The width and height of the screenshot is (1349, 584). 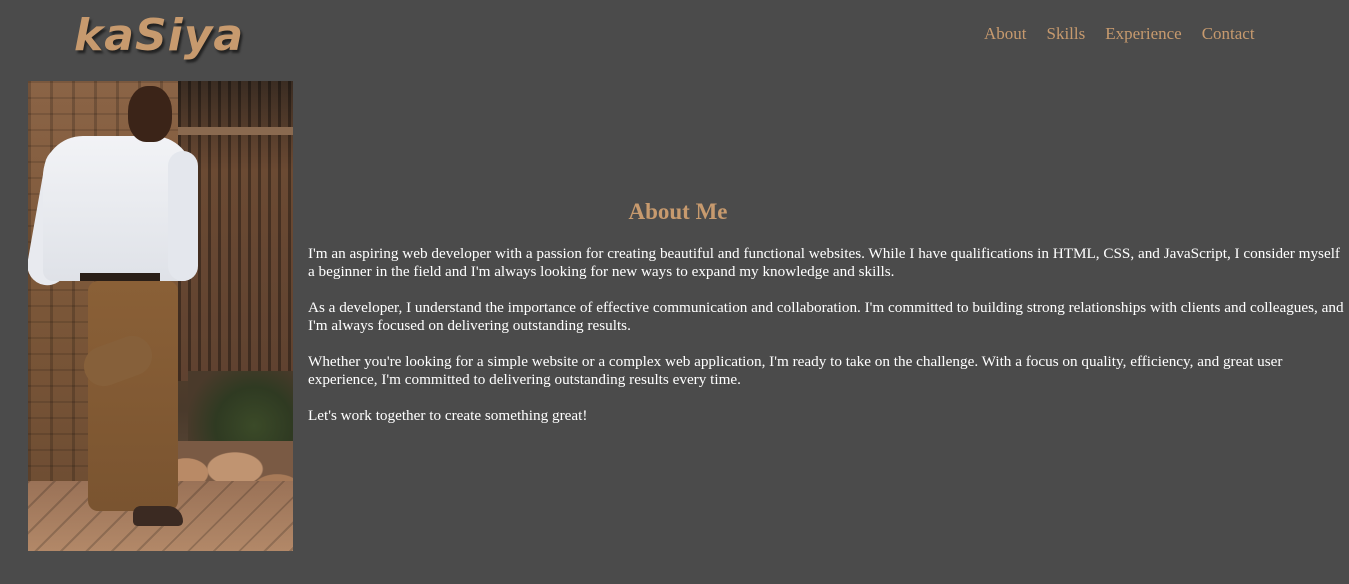 What do you see at coordinates (158, 516) in the screenshot?
I see `photo-person-shoe` at bounding box center [158, 516].